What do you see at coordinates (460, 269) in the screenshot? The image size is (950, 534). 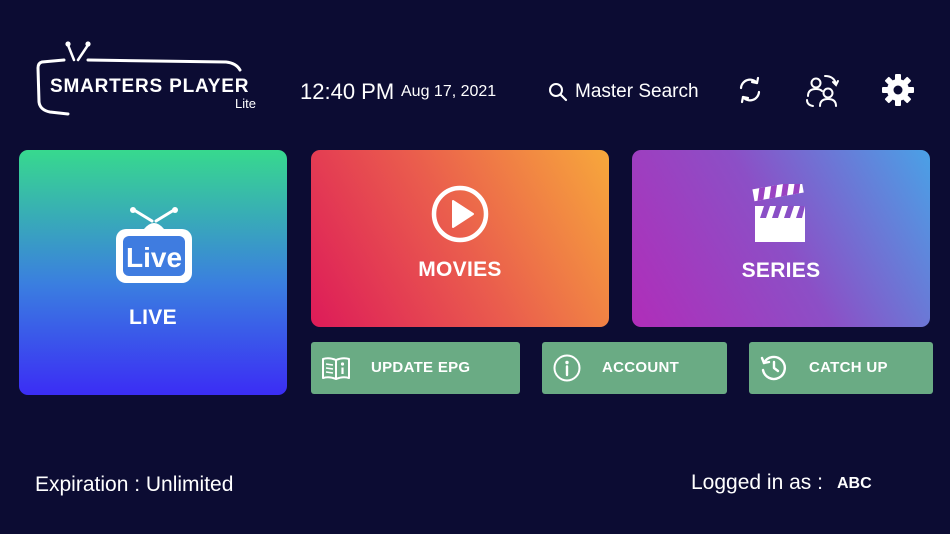 I see `movies-label: MOVIES` at bounding box center [460, 269].